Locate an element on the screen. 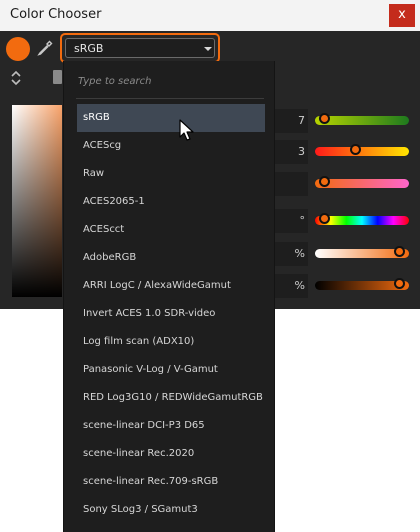 Image resolution: width=420 pixels, height=532 pixels. value-slider-thumb is located at coordinates (399, 283).